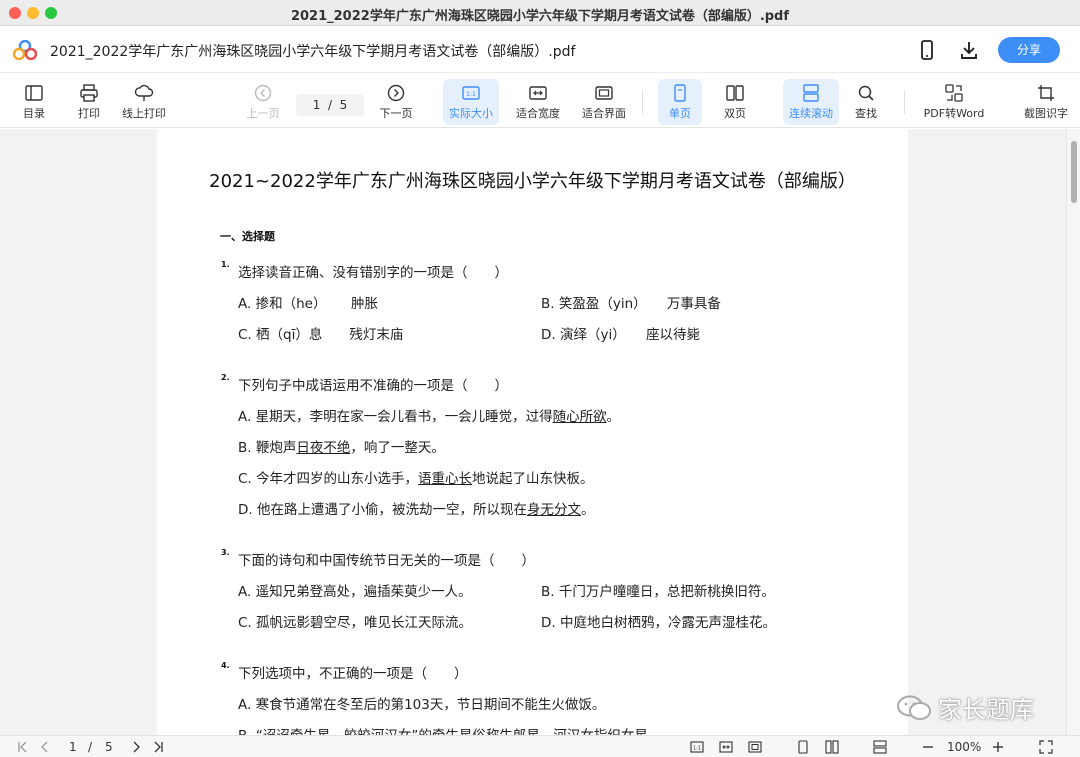 This screenshot has height=757, width=1080. I want to click on underlined-idiom: 身无分文, so click(553, 510).